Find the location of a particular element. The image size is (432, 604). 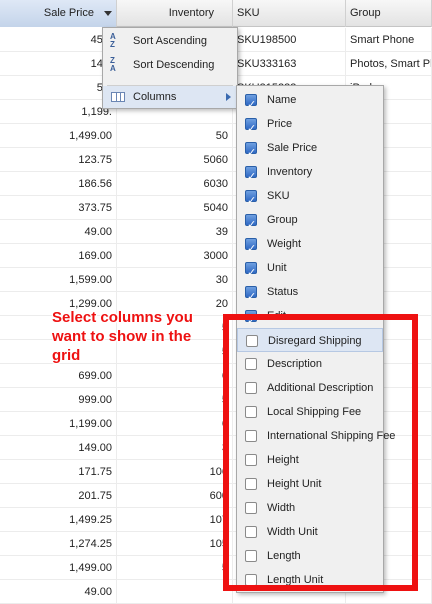

header-sale-price: Sale Price is located at coordinates (58, 13).